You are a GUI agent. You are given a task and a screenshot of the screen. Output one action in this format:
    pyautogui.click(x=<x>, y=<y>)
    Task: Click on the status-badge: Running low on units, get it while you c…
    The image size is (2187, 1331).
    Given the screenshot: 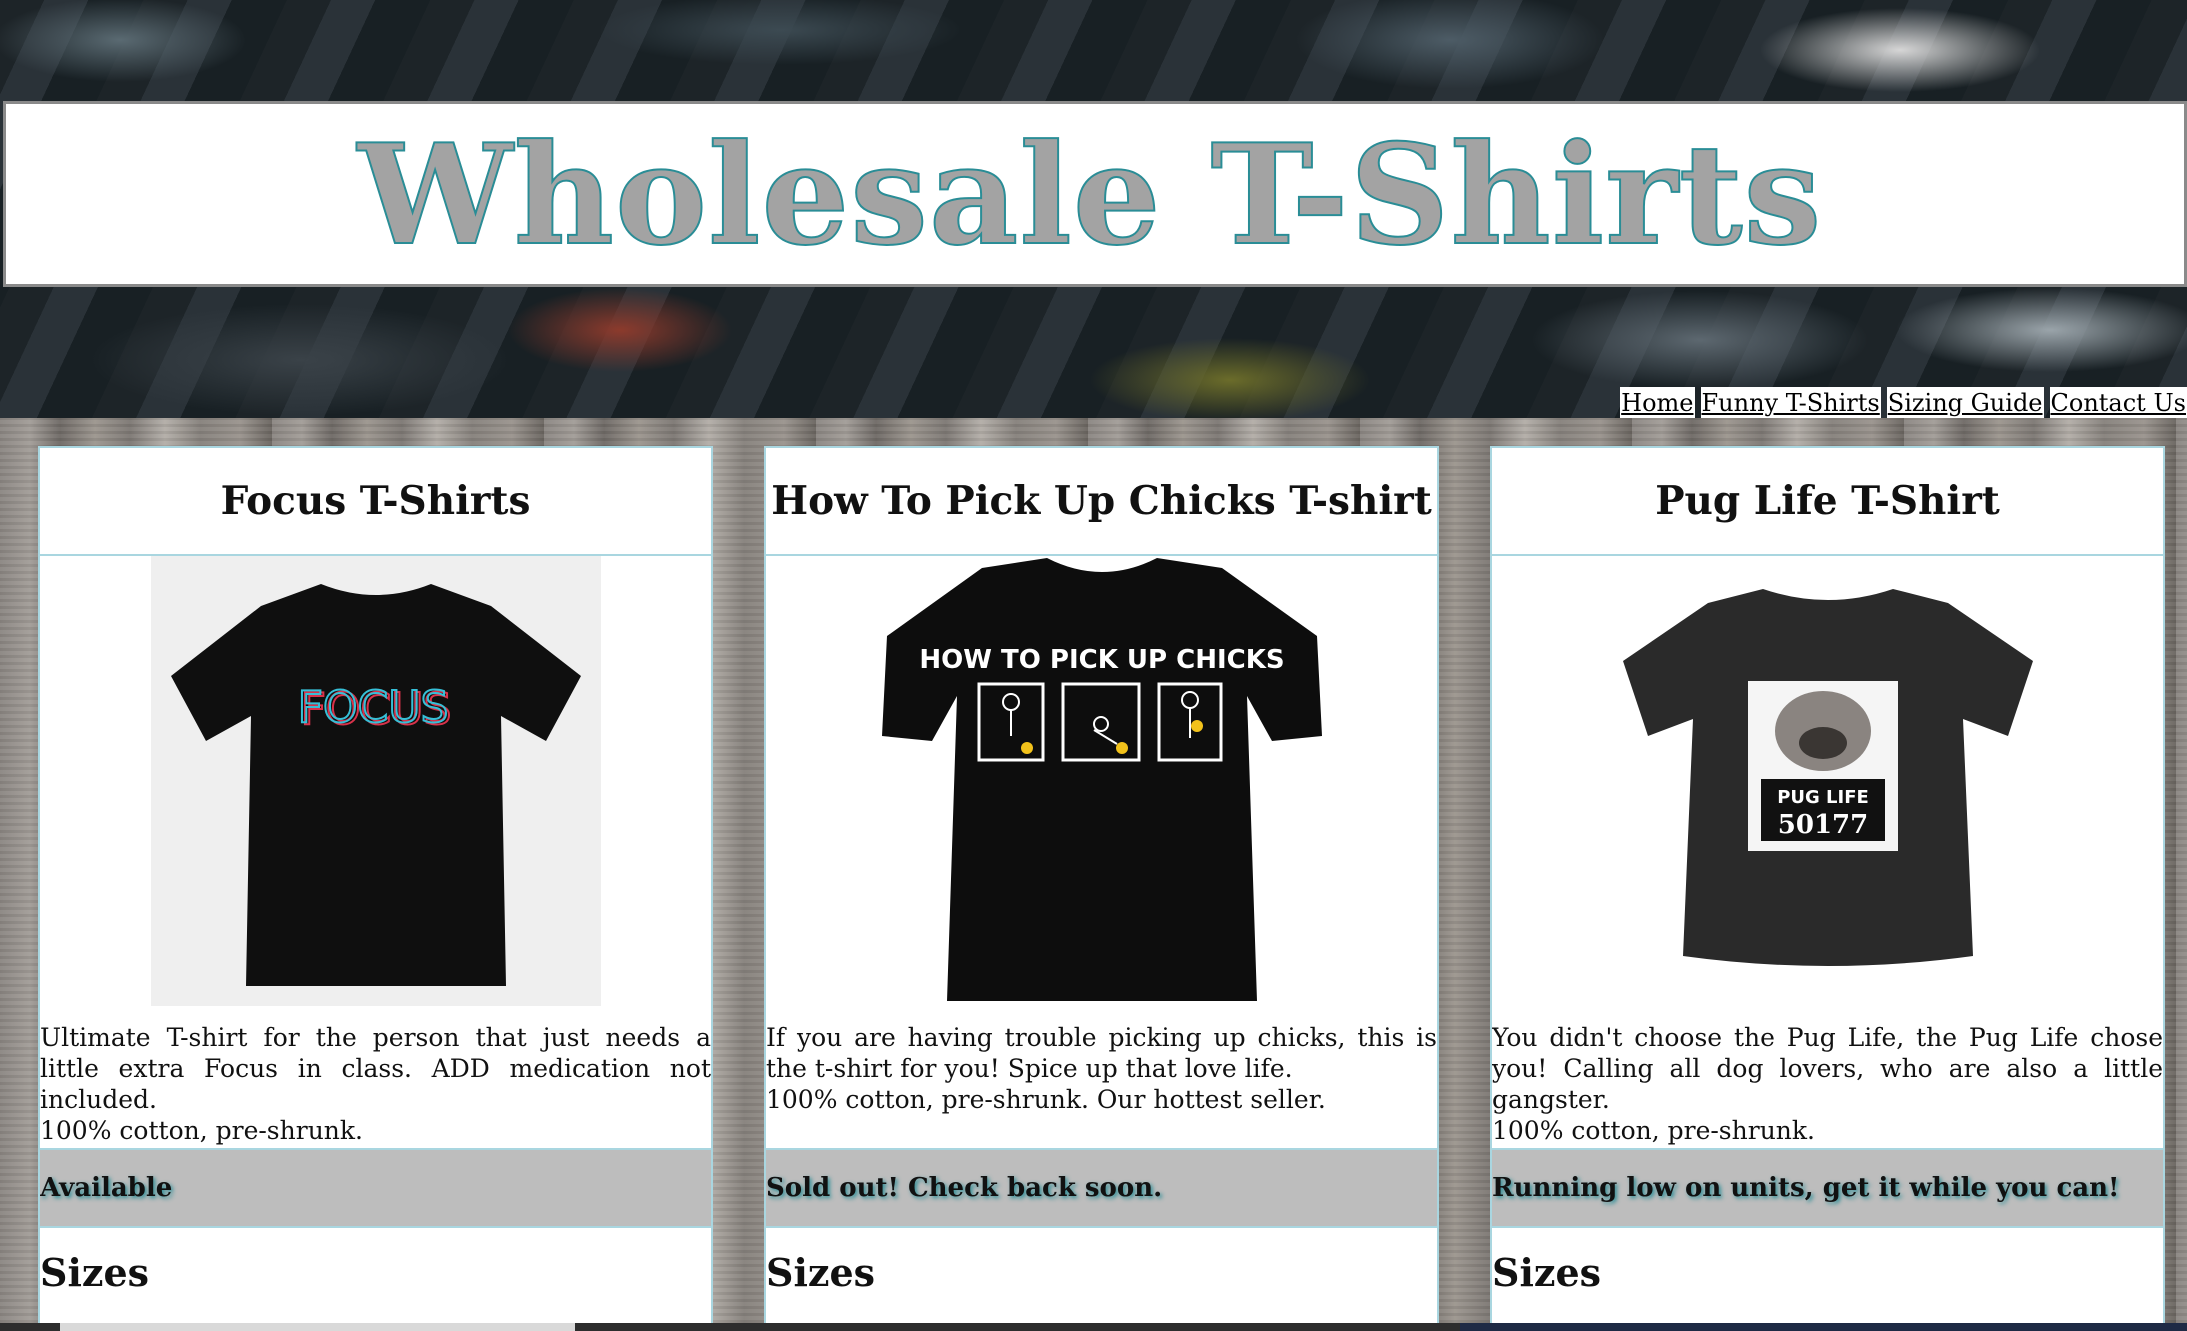 What is the action you would take?
    pyautogui.click(x=1827, y=1188)
    